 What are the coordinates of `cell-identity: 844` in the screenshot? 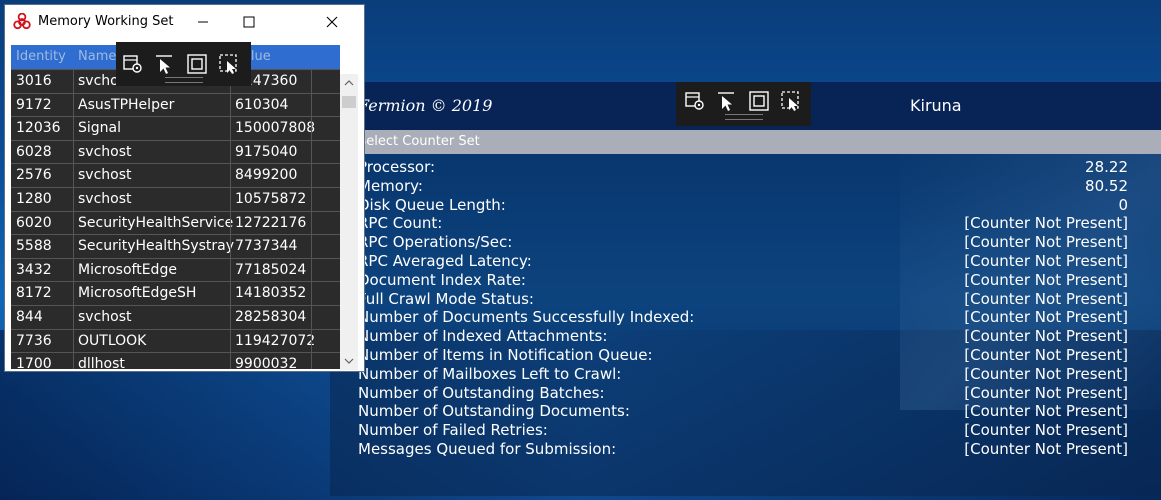 It's located at (29, 317).